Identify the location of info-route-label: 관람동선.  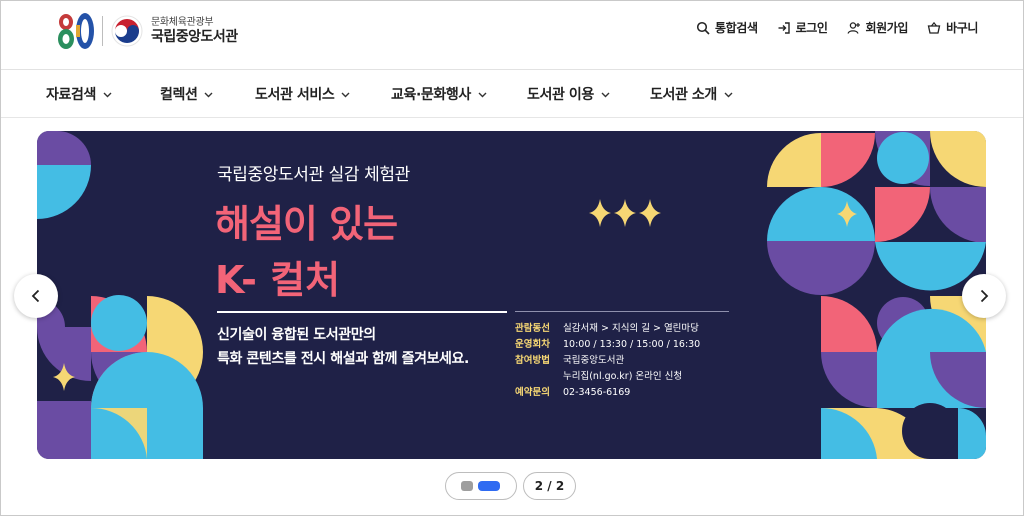
(532, 328).